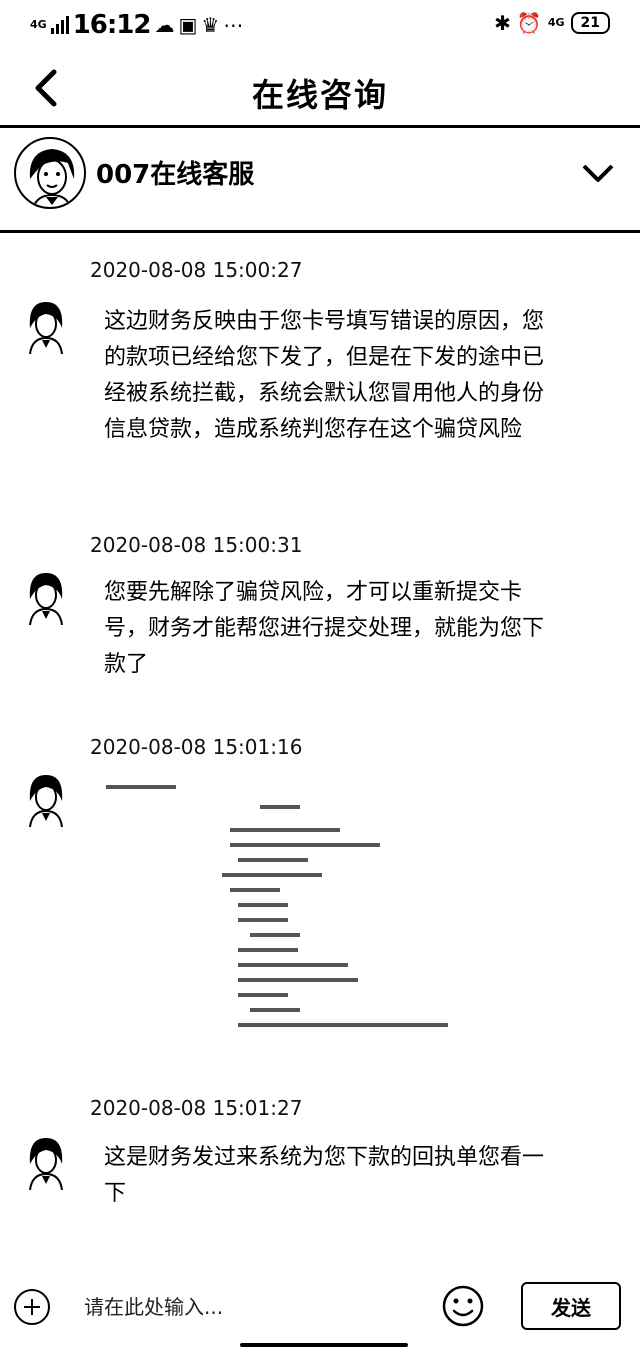 The width and height of the screenshot is (640, 1351). I want to click on nav-header: 在线咨询, so click(320, 90).